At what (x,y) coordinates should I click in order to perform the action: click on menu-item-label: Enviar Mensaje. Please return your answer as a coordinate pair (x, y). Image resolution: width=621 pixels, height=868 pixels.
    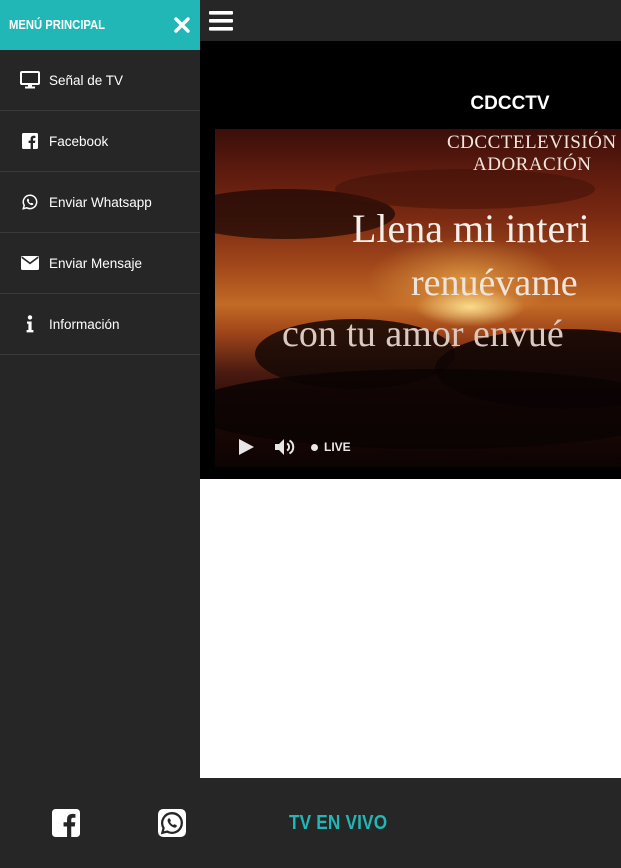
    Looking at the image, I should click on (96, 263).